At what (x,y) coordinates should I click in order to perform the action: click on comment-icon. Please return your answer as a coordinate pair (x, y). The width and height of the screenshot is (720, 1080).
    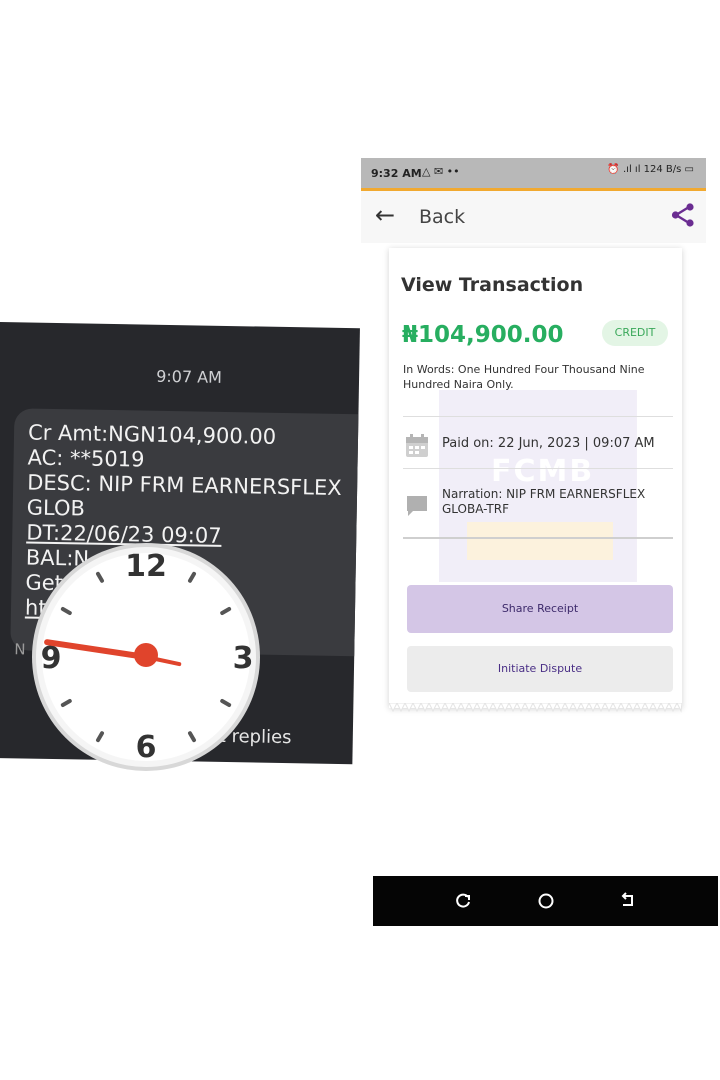
    Looking at the image, I should click on (417, 506).